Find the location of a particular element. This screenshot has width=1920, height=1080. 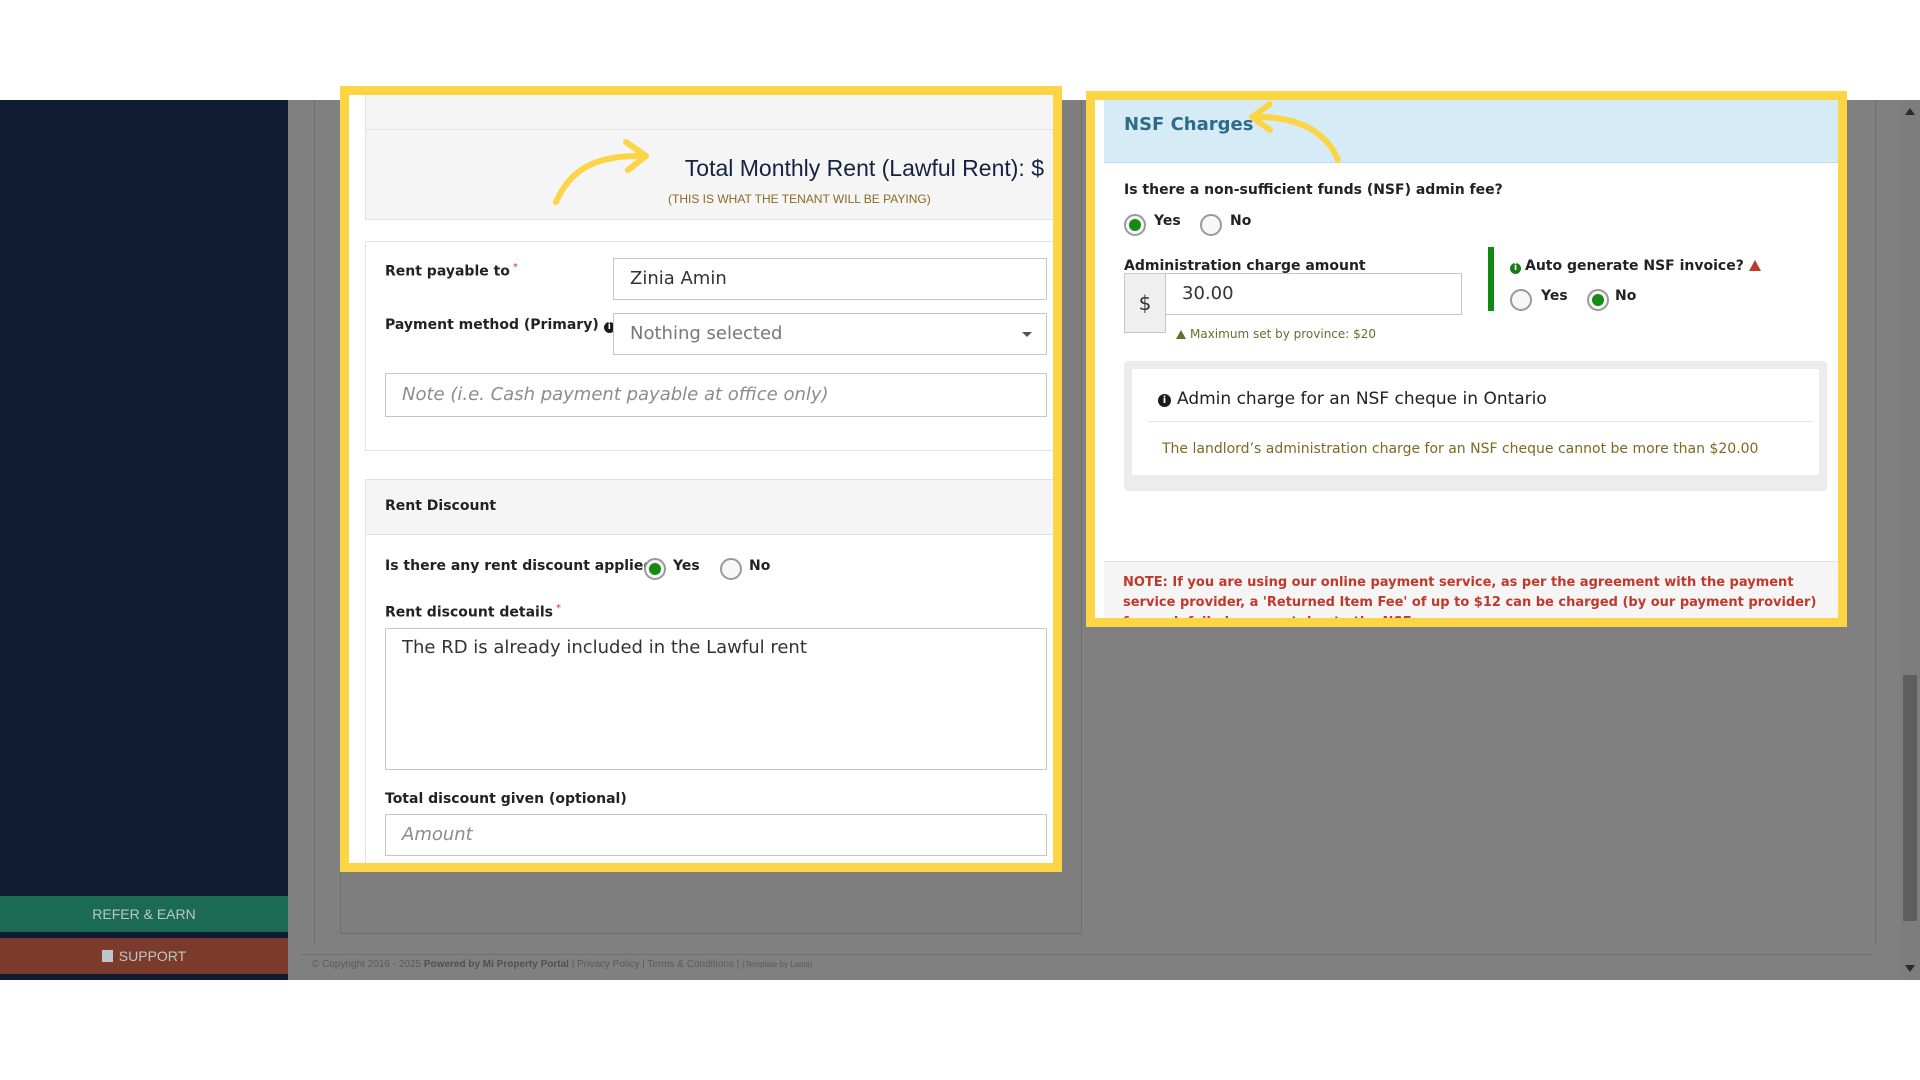

terms-link: Terms & Conditions is located at coordinates (690, 964).